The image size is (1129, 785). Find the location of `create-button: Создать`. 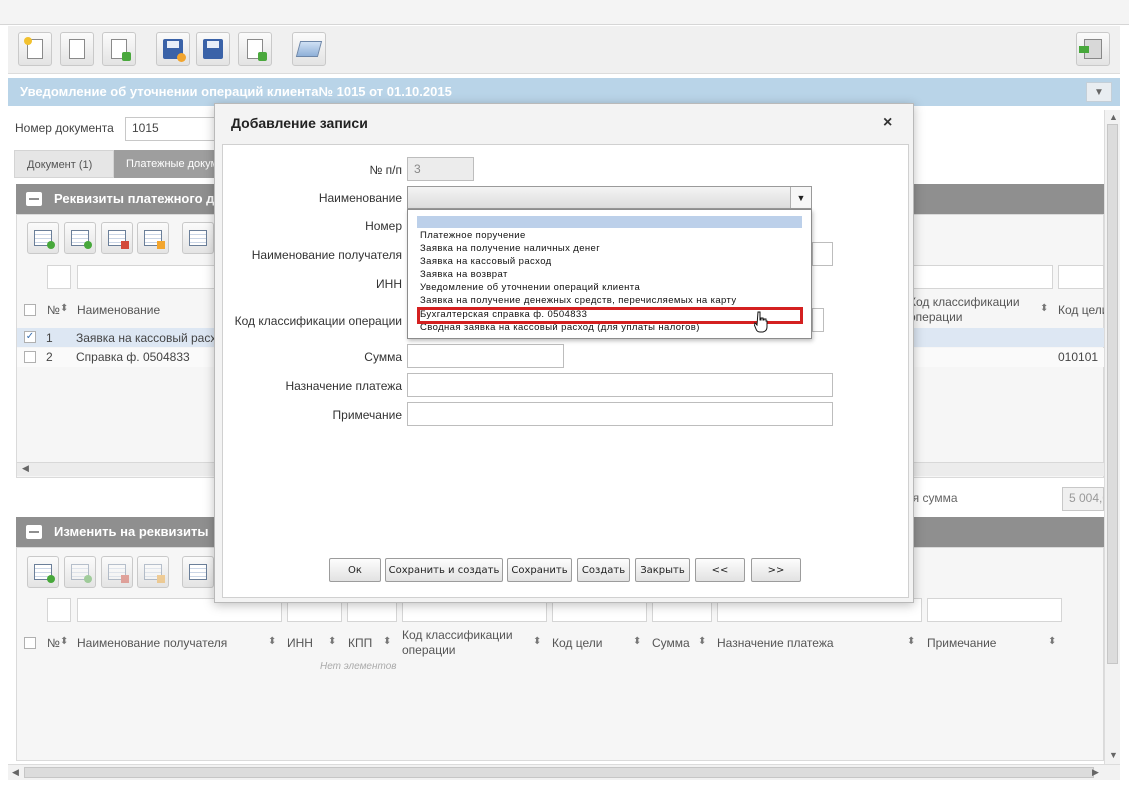

create-button: Создать is located at coordinates (603, 570).